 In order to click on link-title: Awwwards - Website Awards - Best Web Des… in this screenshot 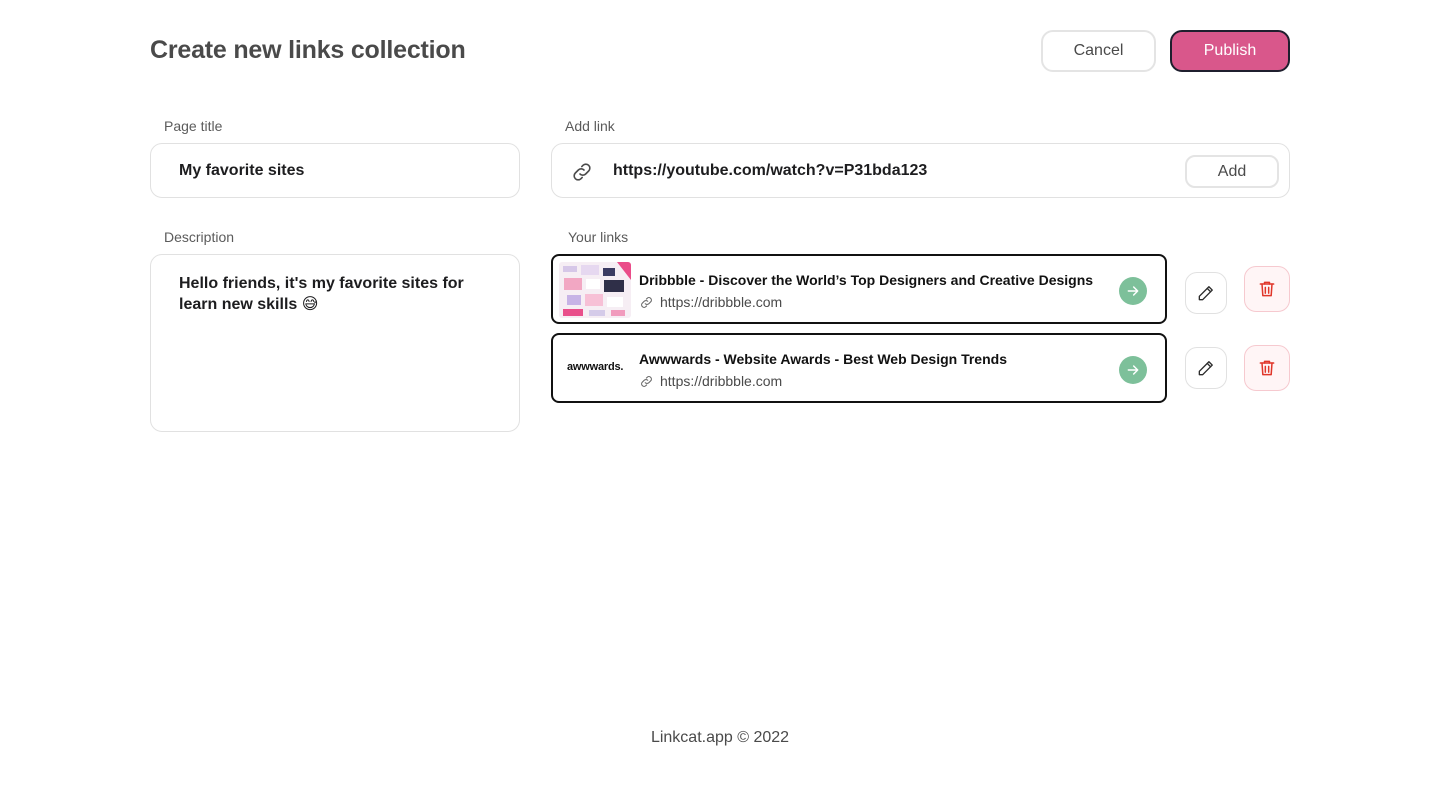, I will do `click(823, 359)`.